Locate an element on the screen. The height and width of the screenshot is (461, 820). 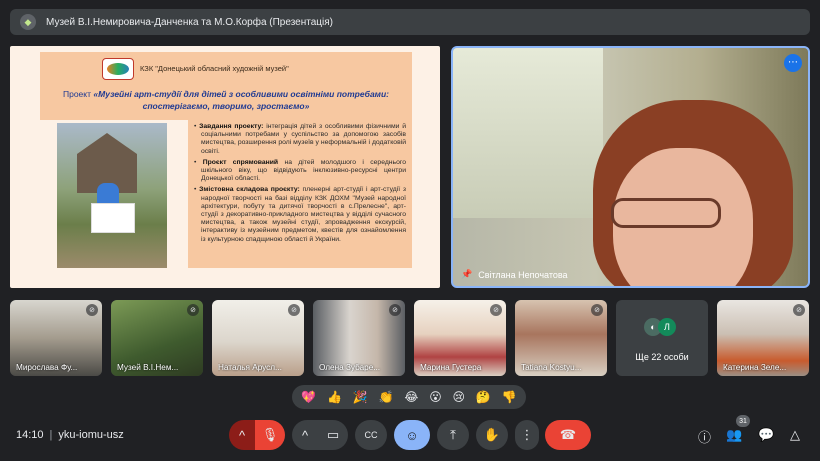
raise-hand-button: ✋ is located at coordinates (492, 435).